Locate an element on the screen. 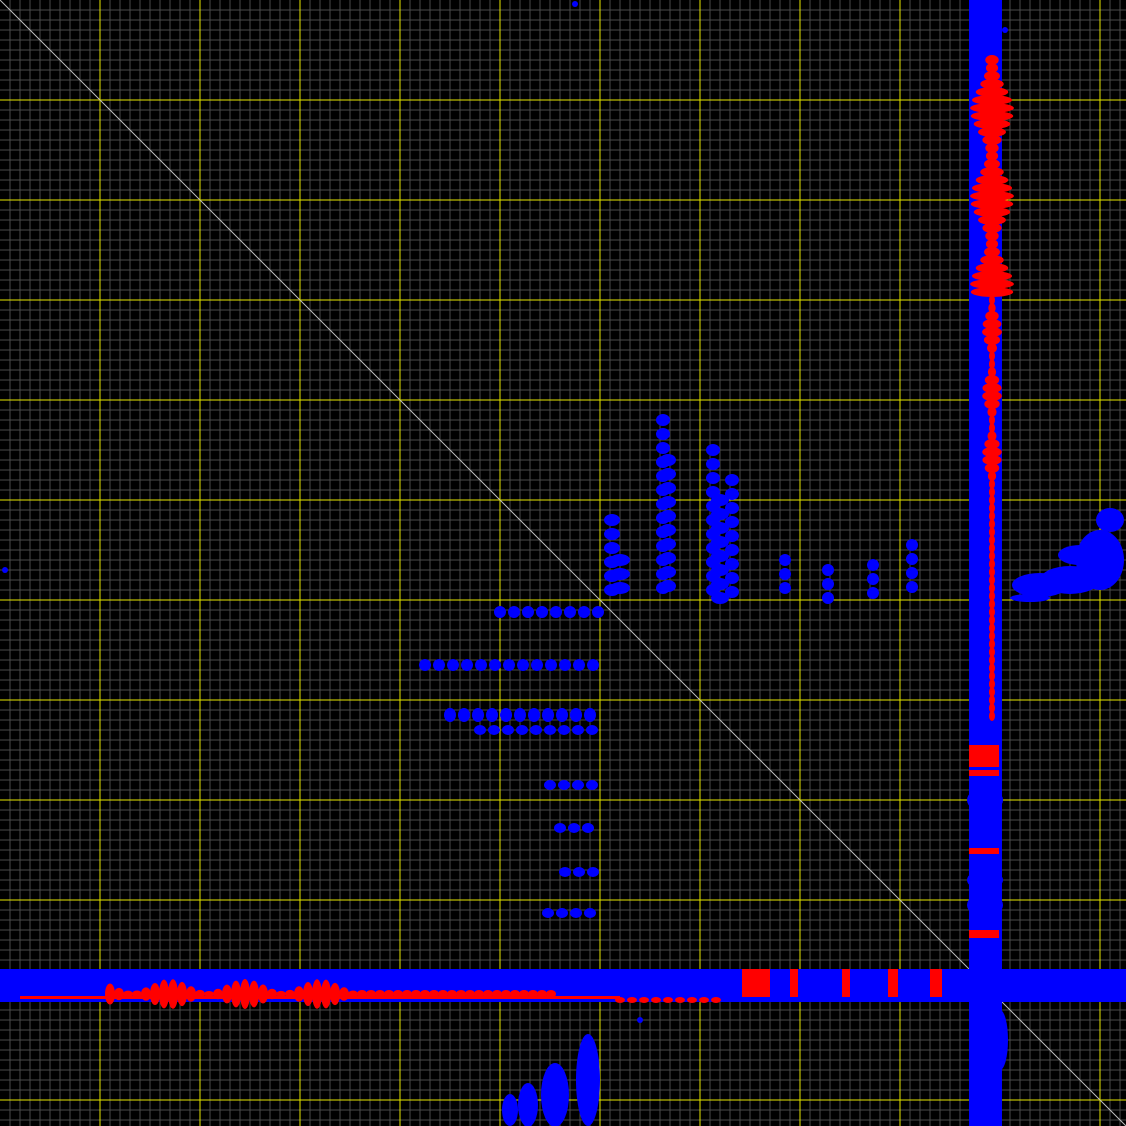  blue-bead-mark is located at coordinates (985, 880).